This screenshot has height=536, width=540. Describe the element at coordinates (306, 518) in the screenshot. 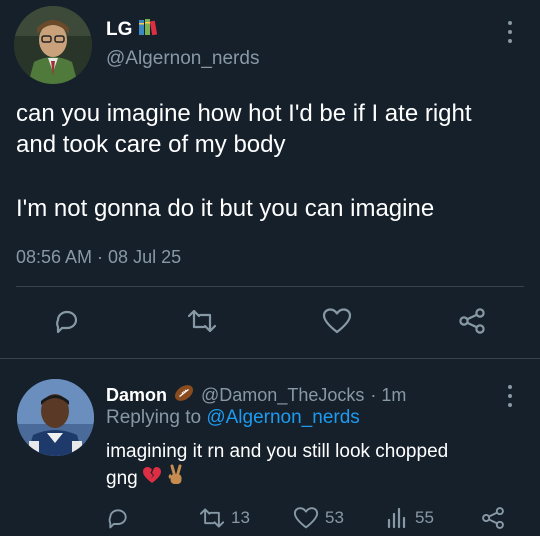

I see `reply-heart-icon` at that location.